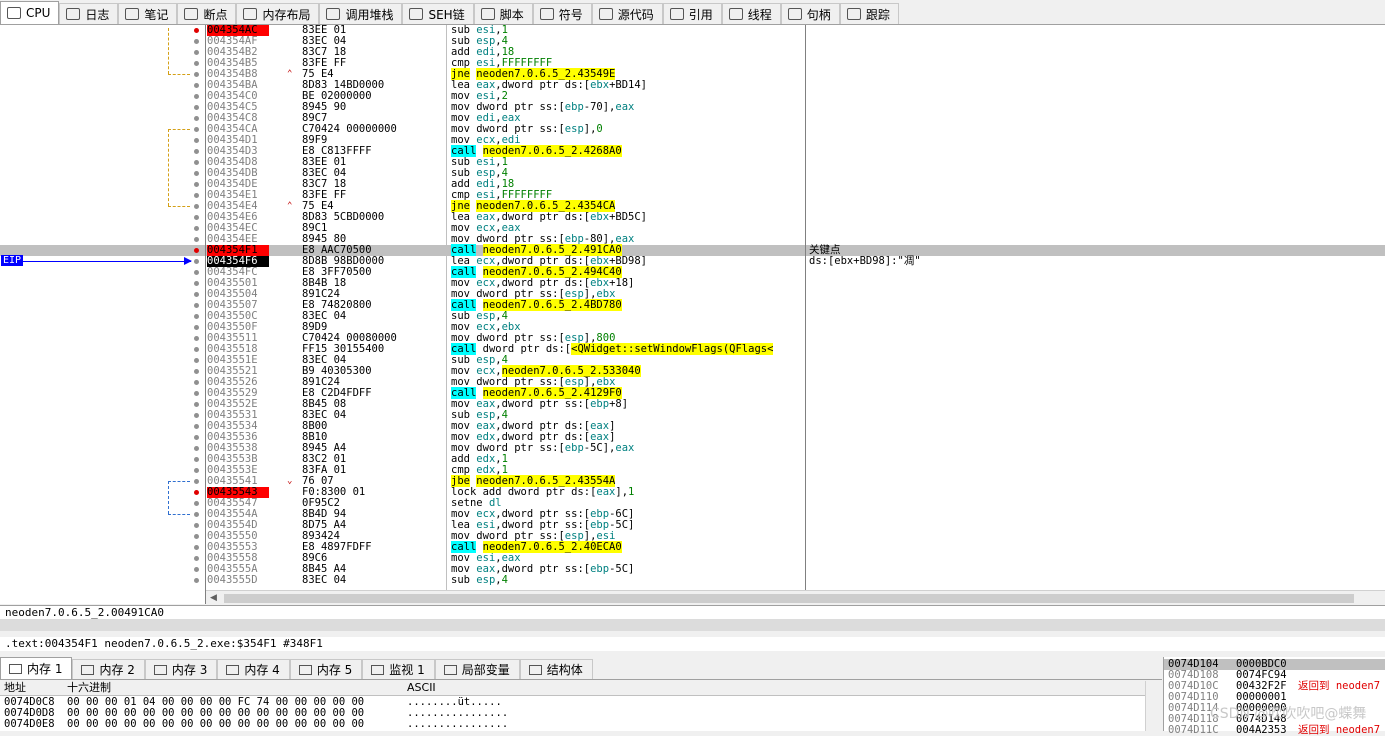 The width and height of the screenshot is (1385, 736). I want to click on tab-label: 内存 5, so click(334, 670).